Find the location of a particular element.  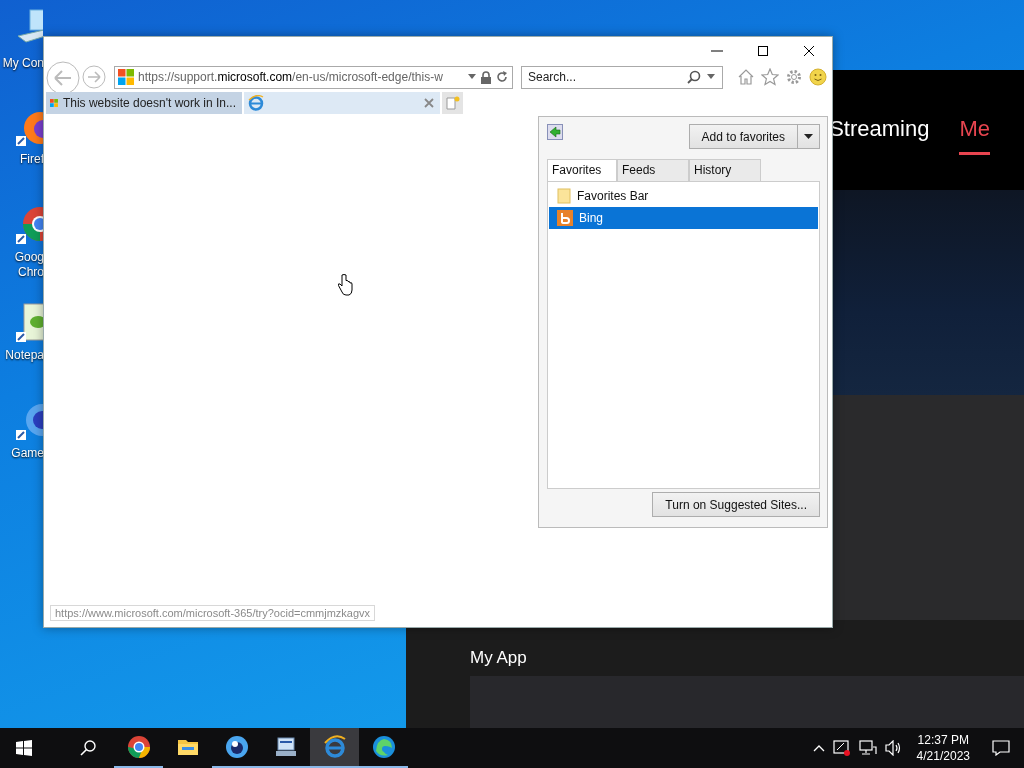

close-tab-icon is located at coordinates (429, 103).